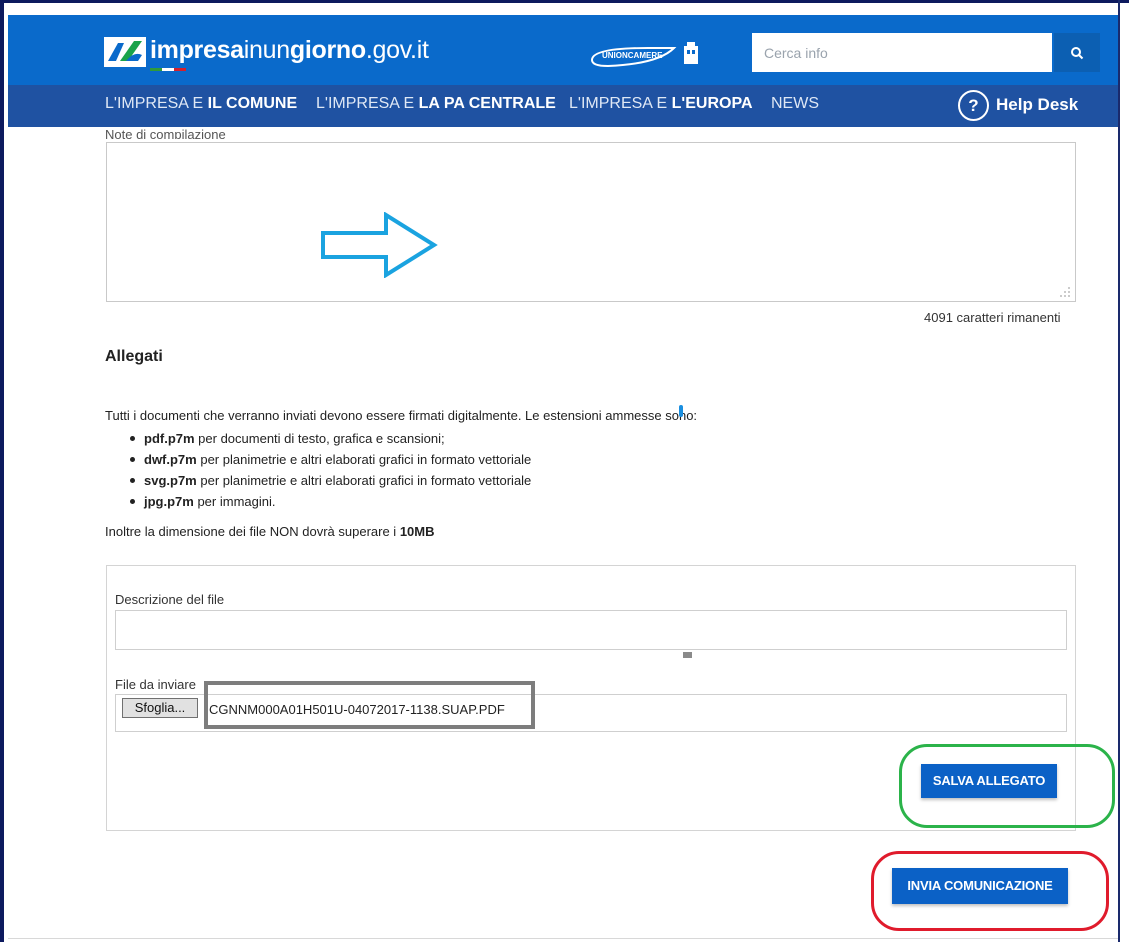  What do you see at coordinates (795, 104) in the screenshot?
I see `nav-item-news: NEWS` at bounding box center [795, 104].